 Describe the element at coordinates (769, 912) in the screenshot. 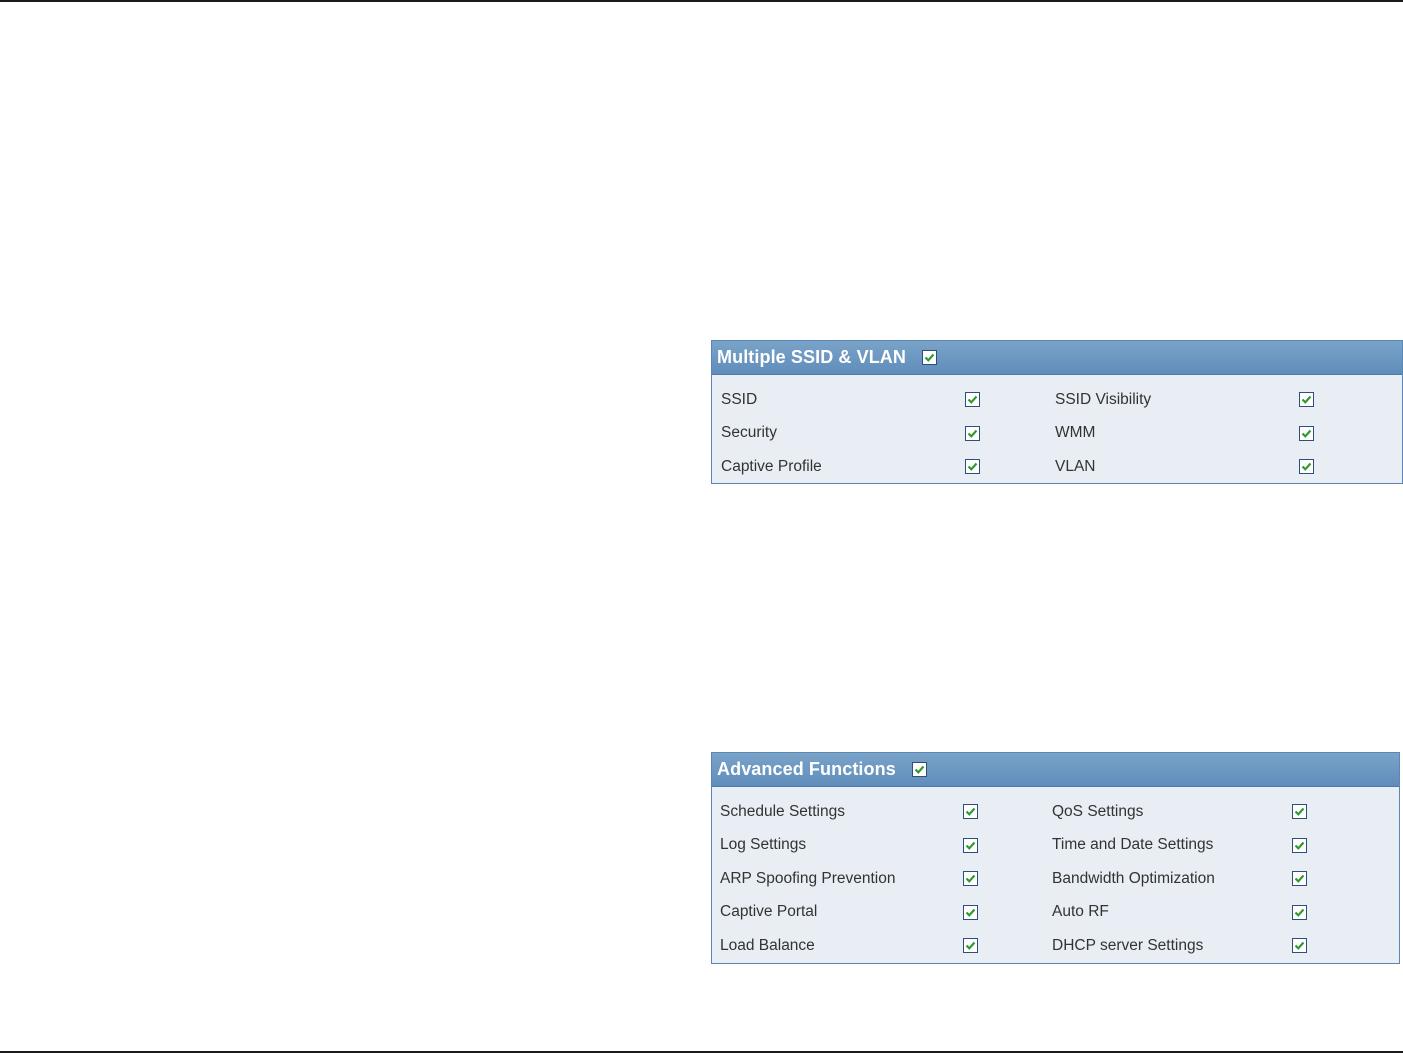

I see `captive-portal-label: Captive Portal` at that location.